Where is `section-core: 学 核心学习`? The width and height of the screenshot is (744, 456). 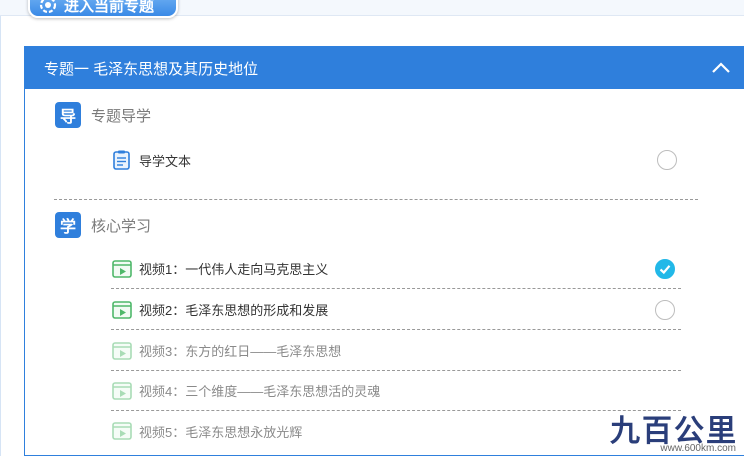
section-core: 学 核心学习 is located at coordinates (365, 225).